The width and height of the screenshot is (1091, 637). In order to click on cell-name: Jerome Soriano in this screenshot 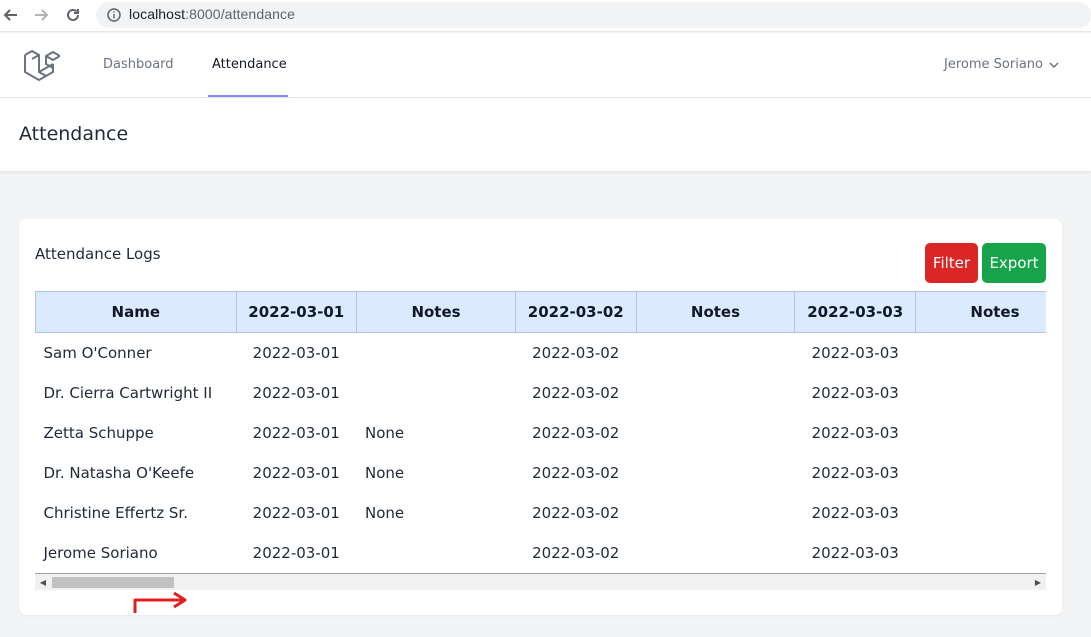, I will do `click(100, 552)`.